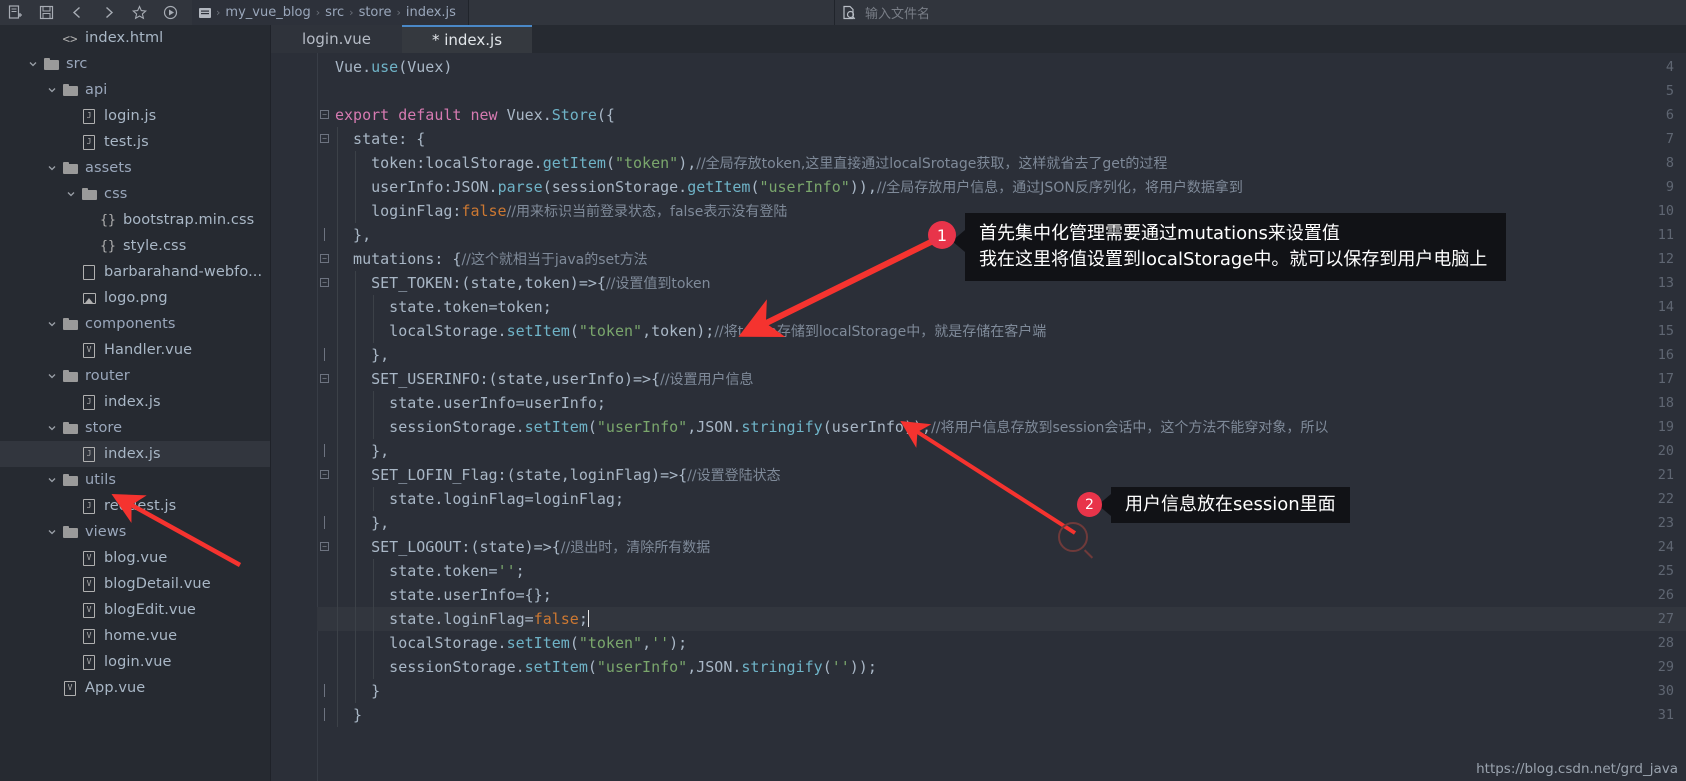  Describe the element at coordinates (135, 506) in the screenshot. I see `tree-item-request-js: Jrequest.js` at that location.